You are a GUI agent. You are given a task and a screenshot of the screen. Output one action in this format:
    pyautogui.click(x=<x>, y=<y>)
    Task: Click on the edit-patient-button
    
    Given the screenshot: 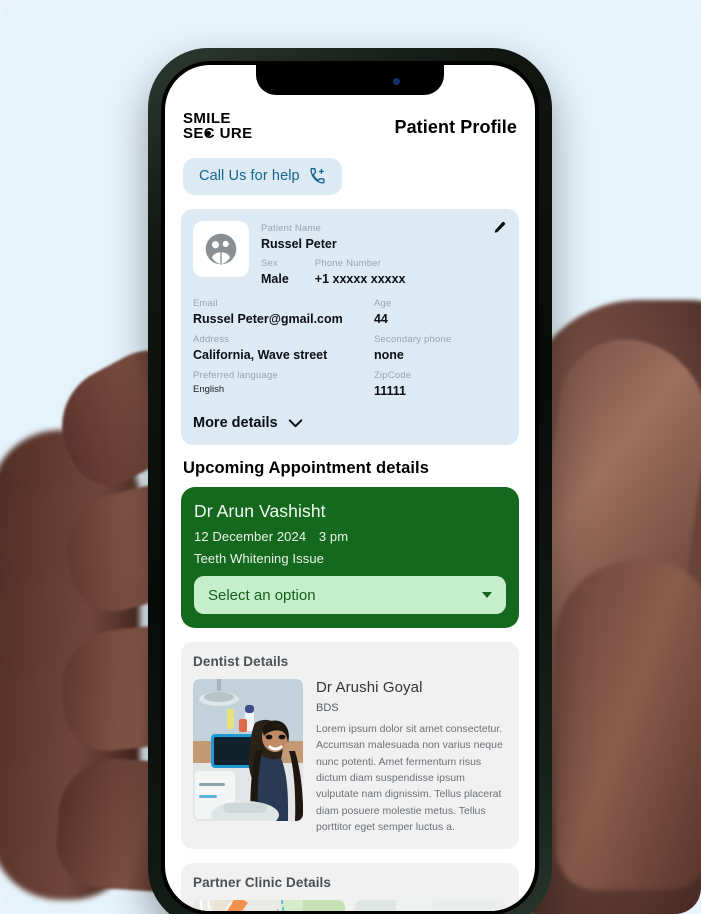 What is the action you would take?
    pyautogui.click(x=499, y=227)
    